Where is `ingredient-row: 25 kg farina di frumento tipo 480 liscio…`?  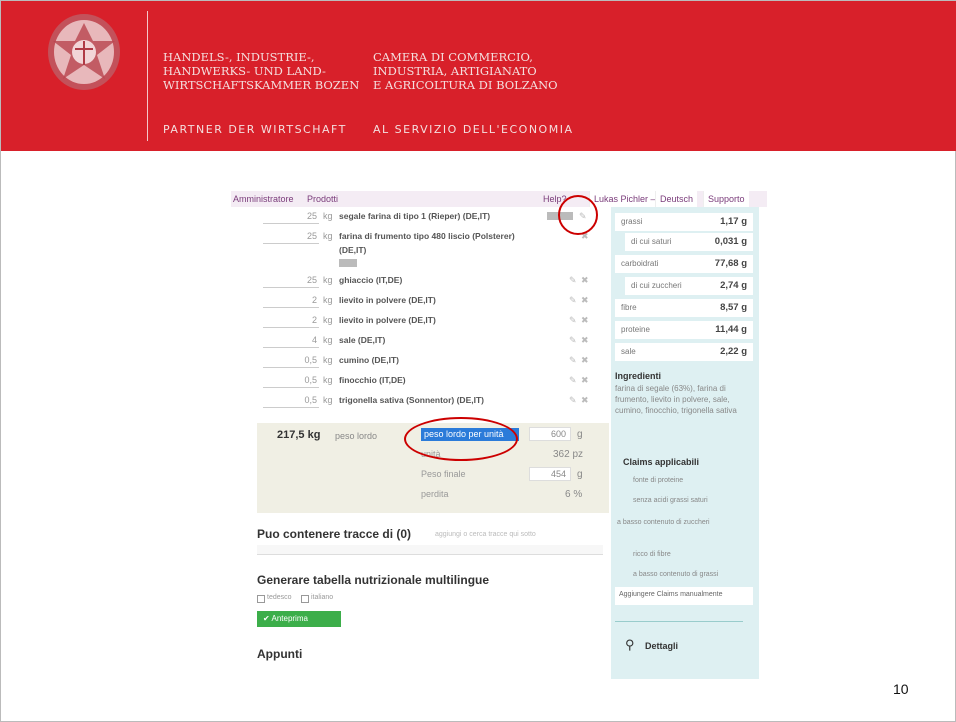 ingredient-row: 25 kg farina di frumento tipo 480 liscio… is located at coordinates (433, 249).